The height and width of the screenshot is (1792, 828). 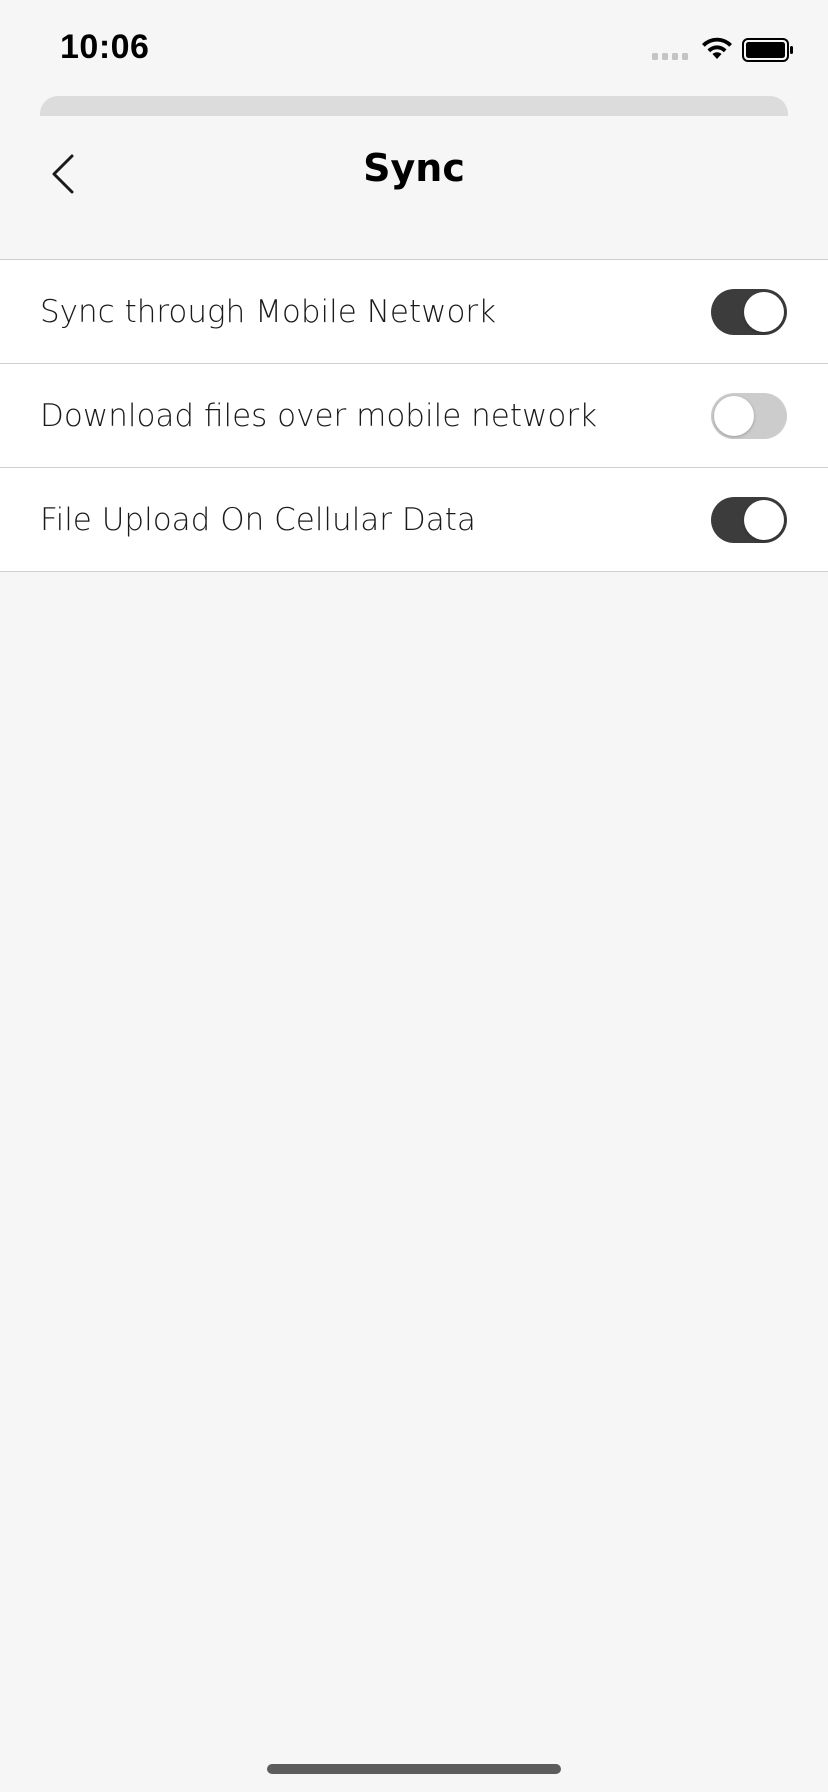 I want to click on status-bar: 10:06, so click(x=414, y=50).